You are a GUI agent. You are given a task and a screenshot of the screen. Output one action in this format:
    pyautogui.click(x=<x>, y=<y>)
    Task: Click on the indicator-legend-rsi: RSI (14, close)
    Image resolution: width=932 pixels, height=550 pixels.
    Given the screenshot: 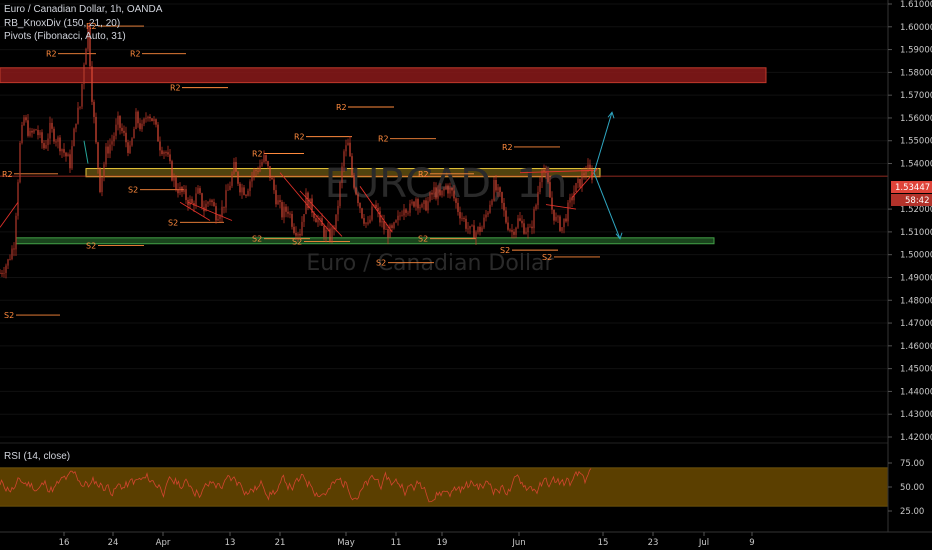 What is the action you would take?
    pyautogui.click(x=37, y=457)
    